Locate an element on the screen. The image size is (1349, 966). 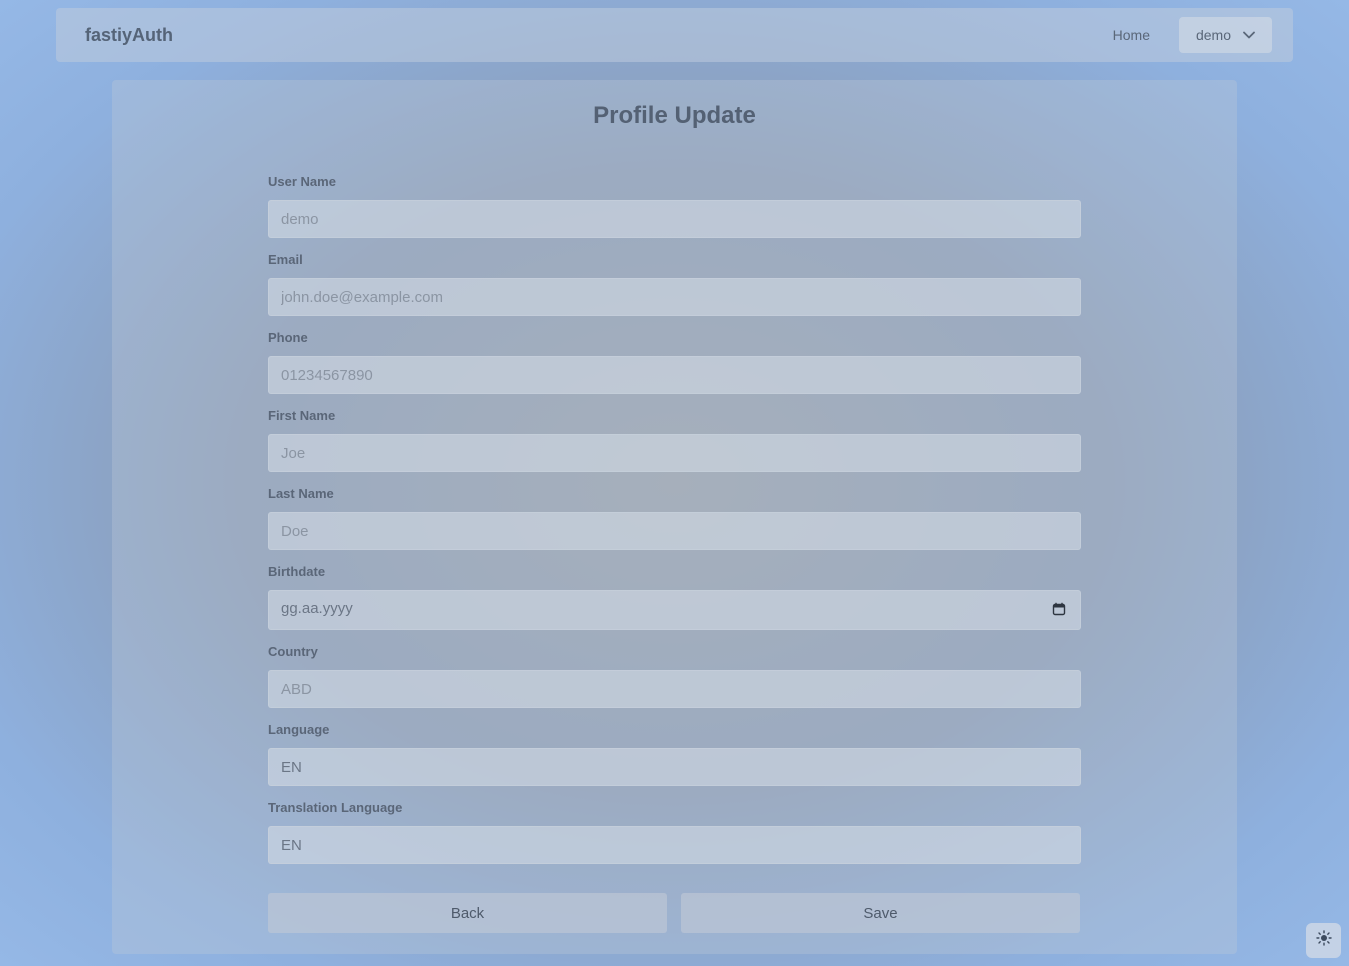
last-name-group: Last Name is located at coordinates (674, 525).